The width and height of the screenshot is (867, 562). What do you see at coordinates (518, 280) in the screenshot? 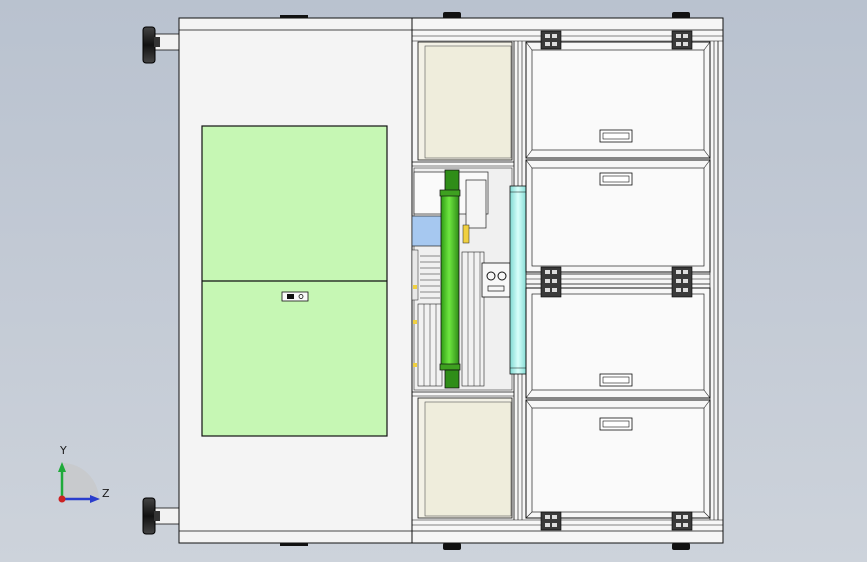
I see `cyan-cylinder` at bounding box center [518, 280].